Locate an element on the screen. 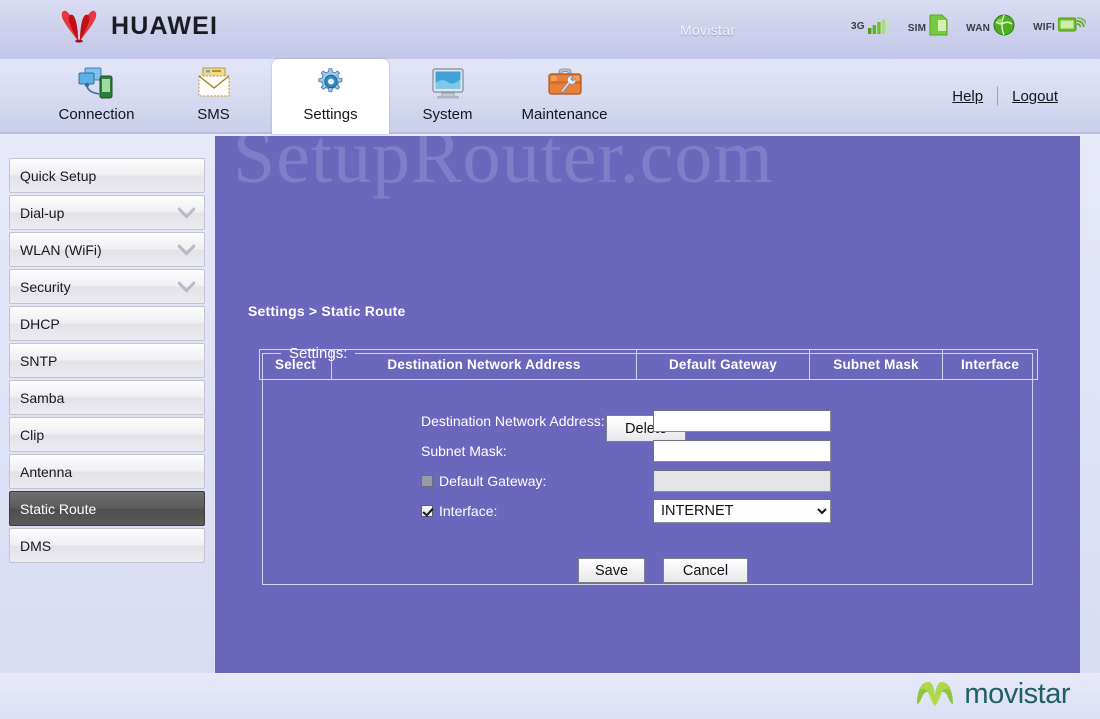 The height and width of the screenshot is (719, 1100). default-gateway-label-text: Default Gateway: is located at coordinates (493, 480).